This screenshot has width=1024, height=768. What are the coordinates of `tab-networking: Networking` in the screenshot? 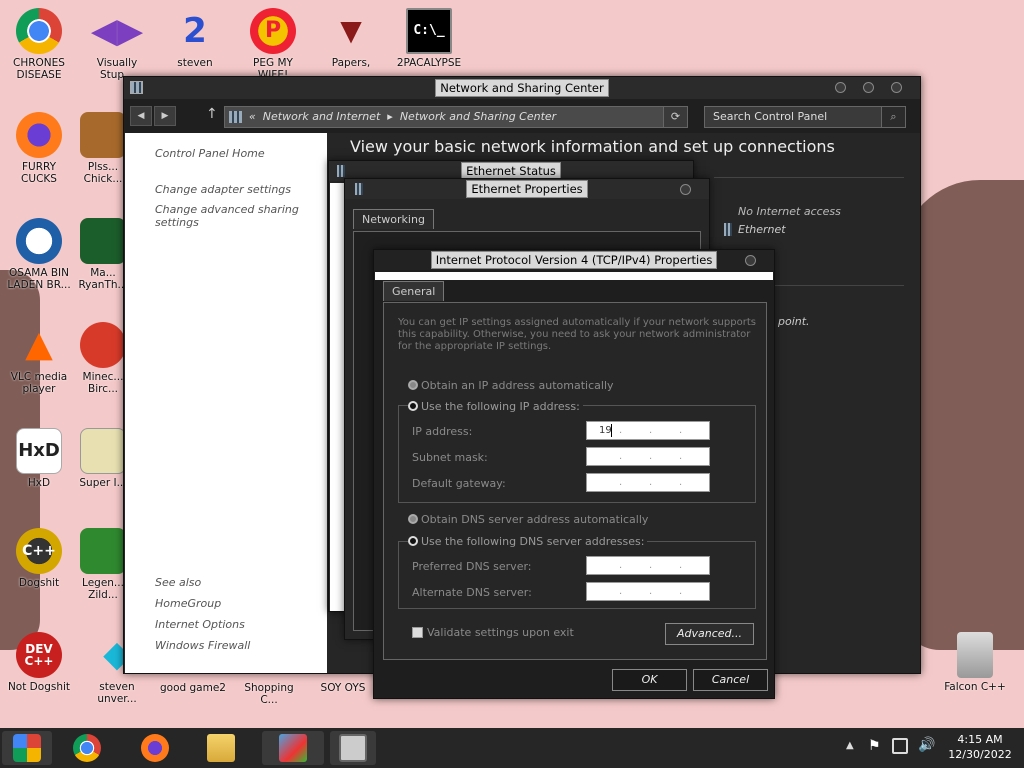 It's located at (393, 219).